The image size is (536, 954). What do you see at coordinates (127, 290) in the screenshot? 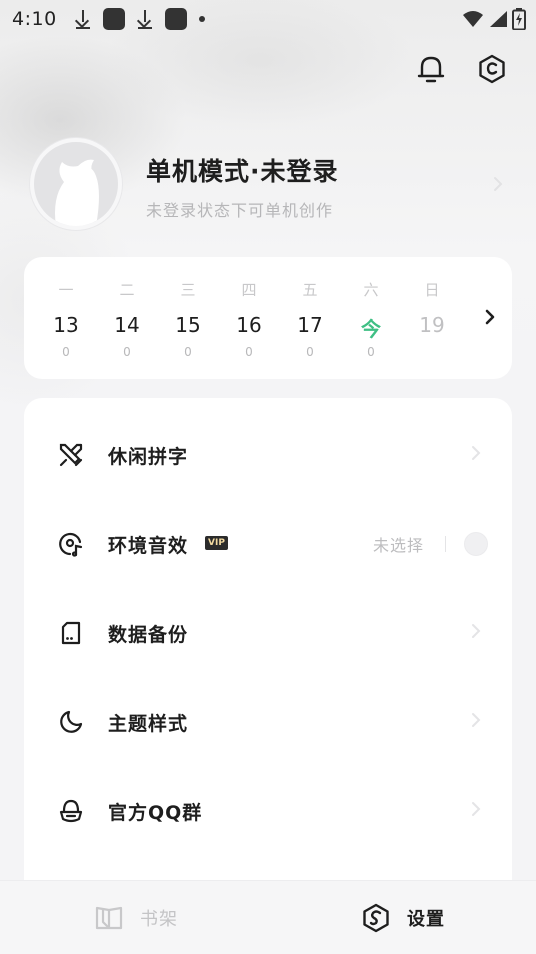
I see `weekday-label: 二` at bounding box center [127, 290].